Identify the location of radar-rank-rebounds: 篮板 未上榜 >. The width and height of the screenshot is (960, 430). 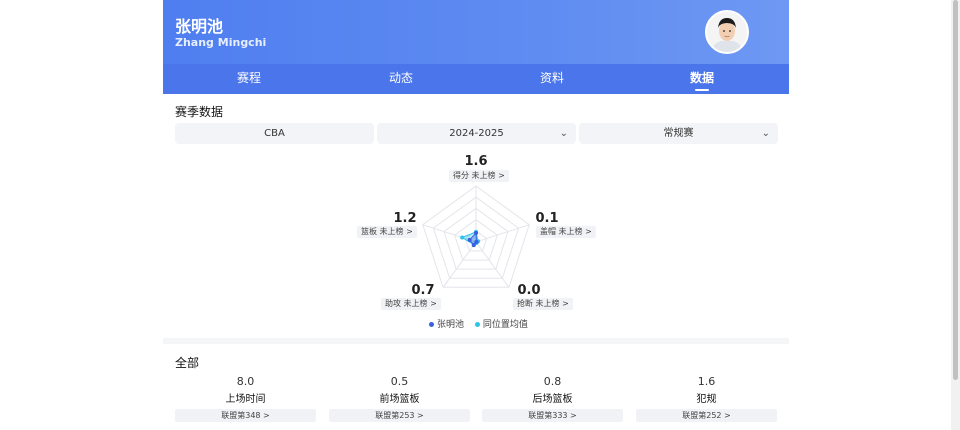
(387, 232).